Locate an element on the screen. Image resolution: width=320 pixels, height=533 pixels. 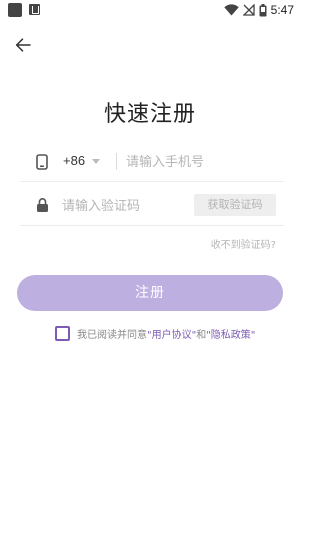
phone-icon is located at coordinates (42, 162).